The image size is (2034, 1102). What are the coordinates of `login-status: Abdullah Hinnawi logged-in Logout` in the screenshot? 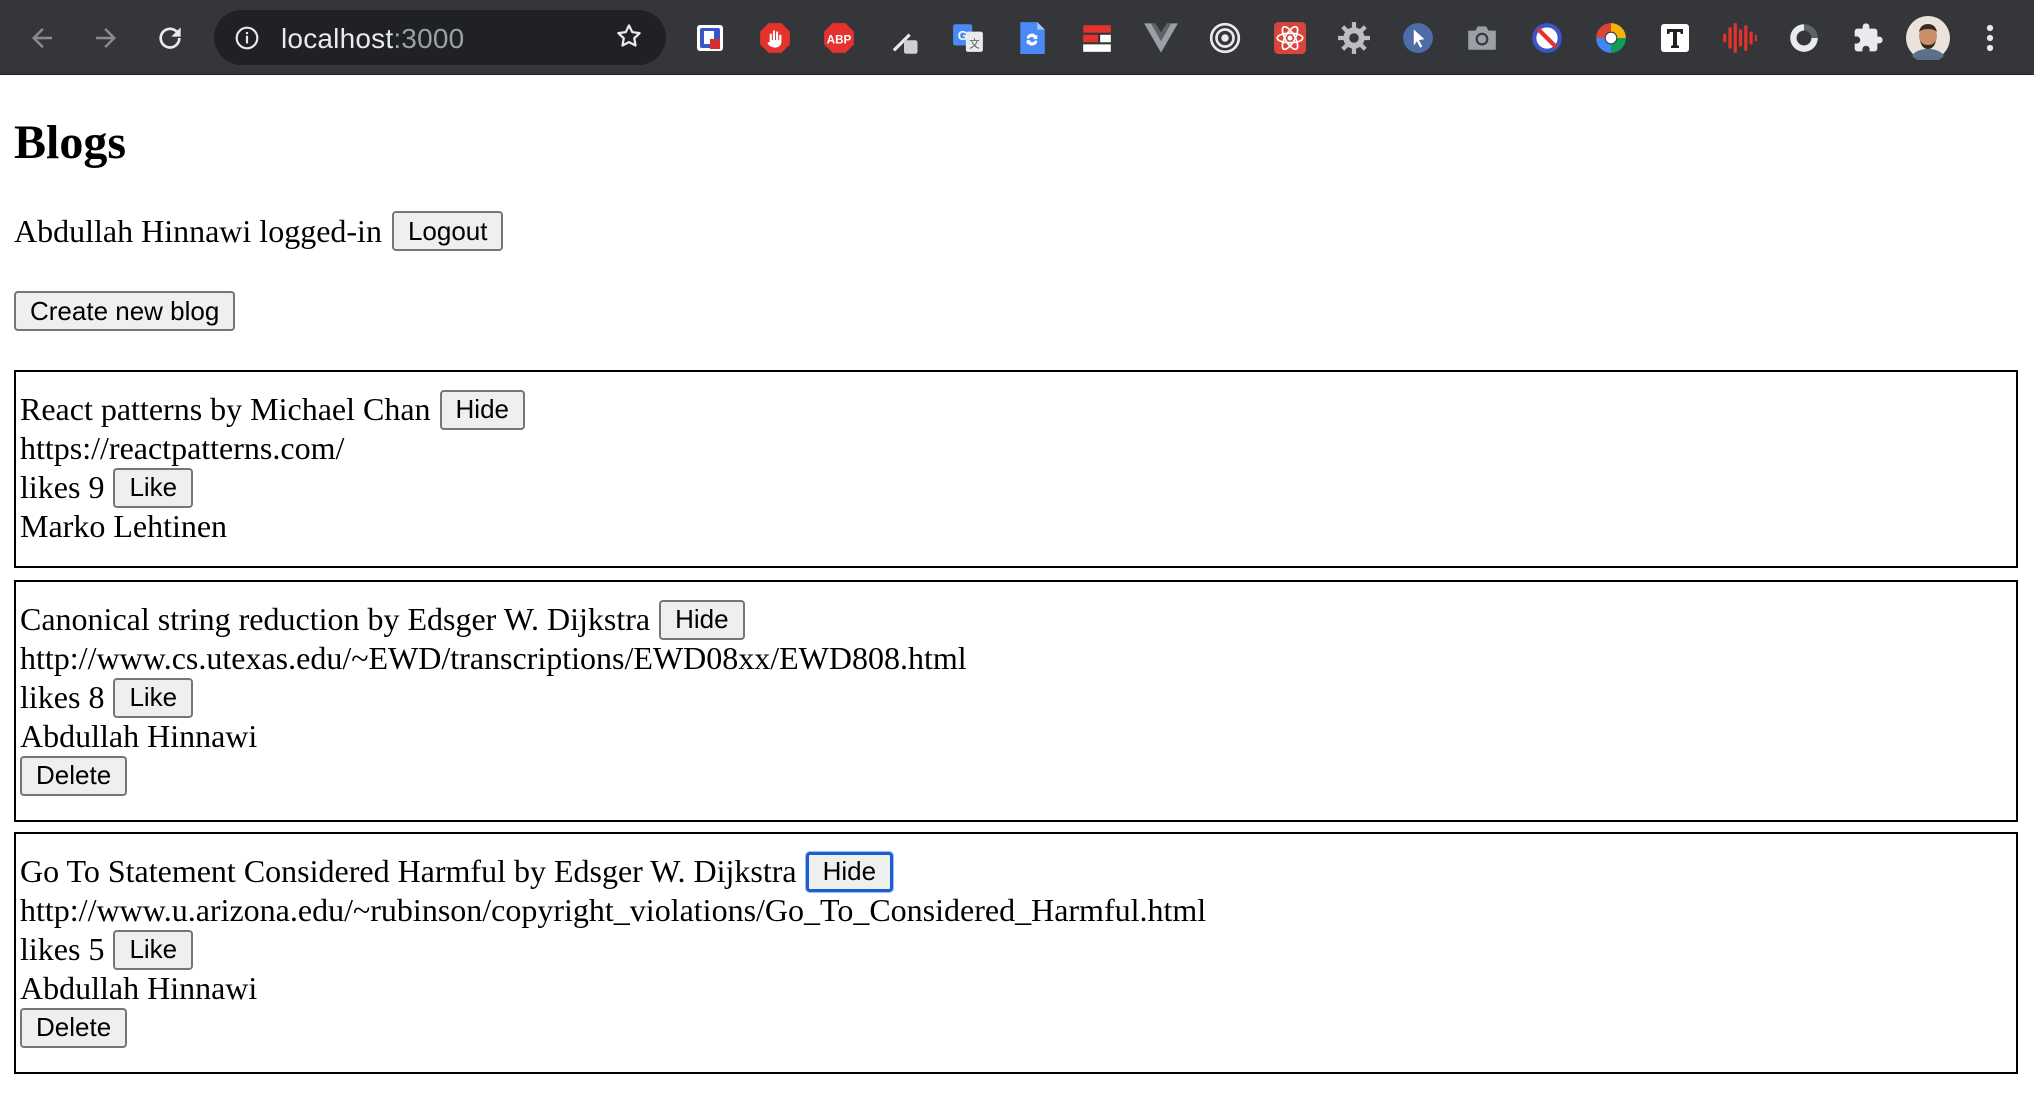 It's located at (259, 231).